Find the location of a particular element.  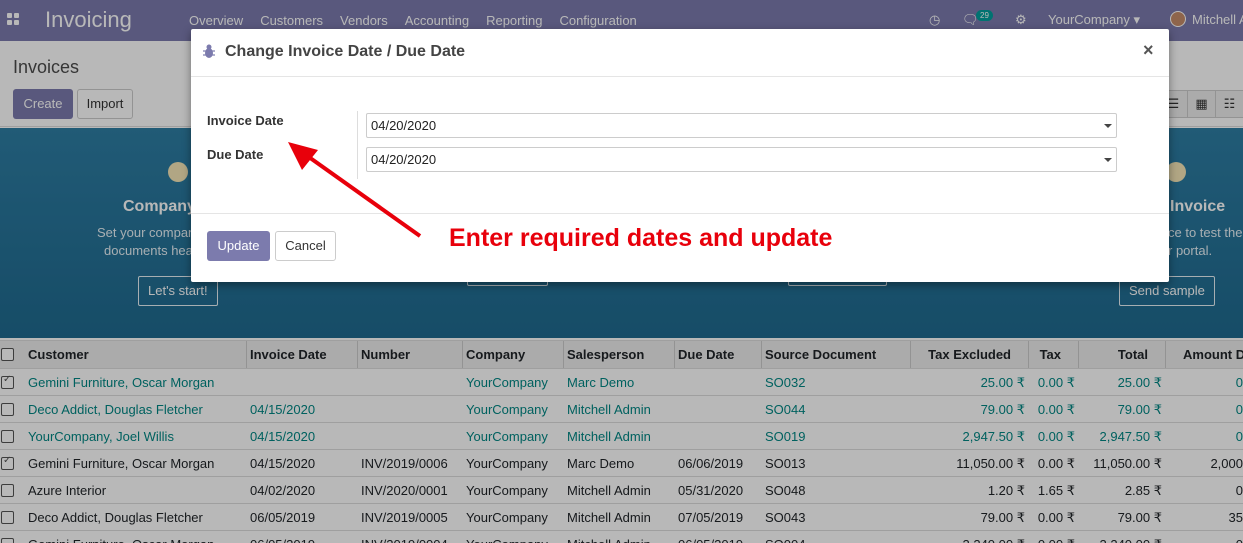

cancel-button: Cancel is located at coordinates (305, 246).